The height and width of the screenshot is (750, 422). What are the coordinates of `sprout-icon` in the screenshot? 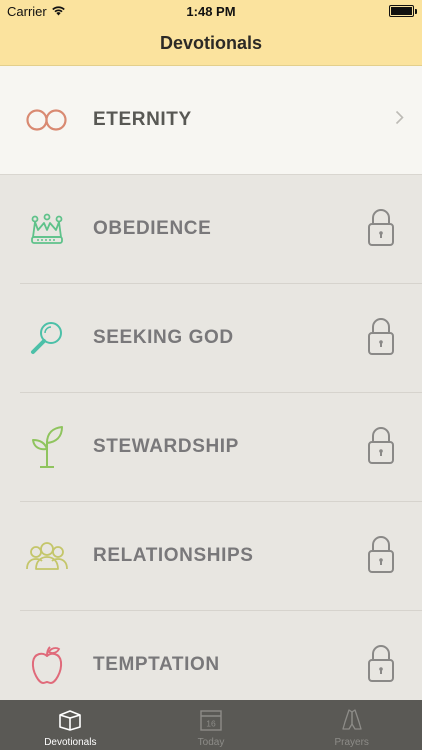 It's located at (47, 447).